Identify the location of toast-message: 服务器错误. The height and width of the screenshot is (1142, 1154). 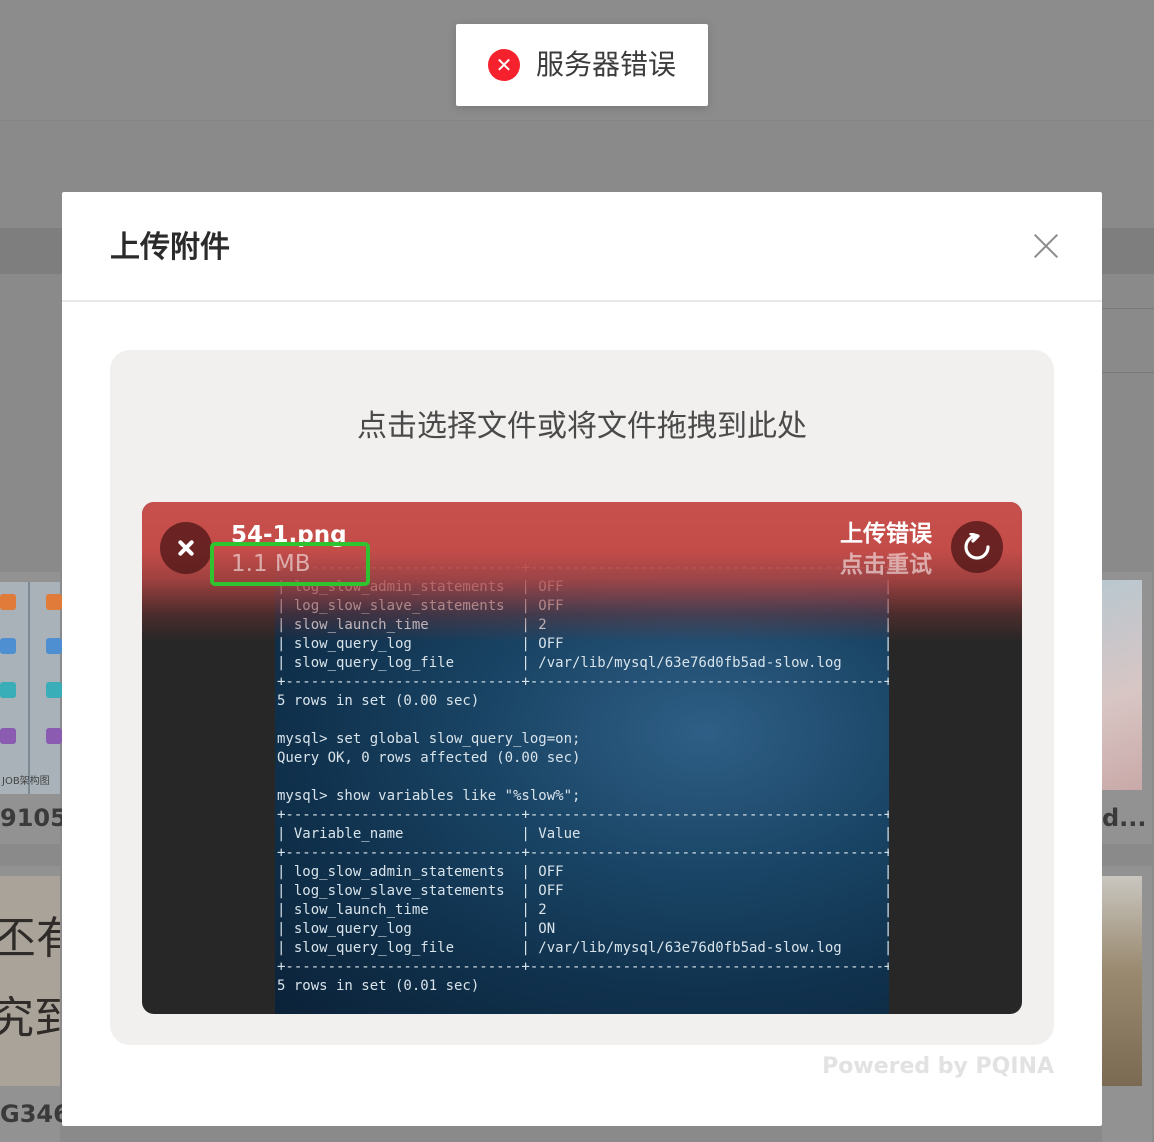
(606, 64).